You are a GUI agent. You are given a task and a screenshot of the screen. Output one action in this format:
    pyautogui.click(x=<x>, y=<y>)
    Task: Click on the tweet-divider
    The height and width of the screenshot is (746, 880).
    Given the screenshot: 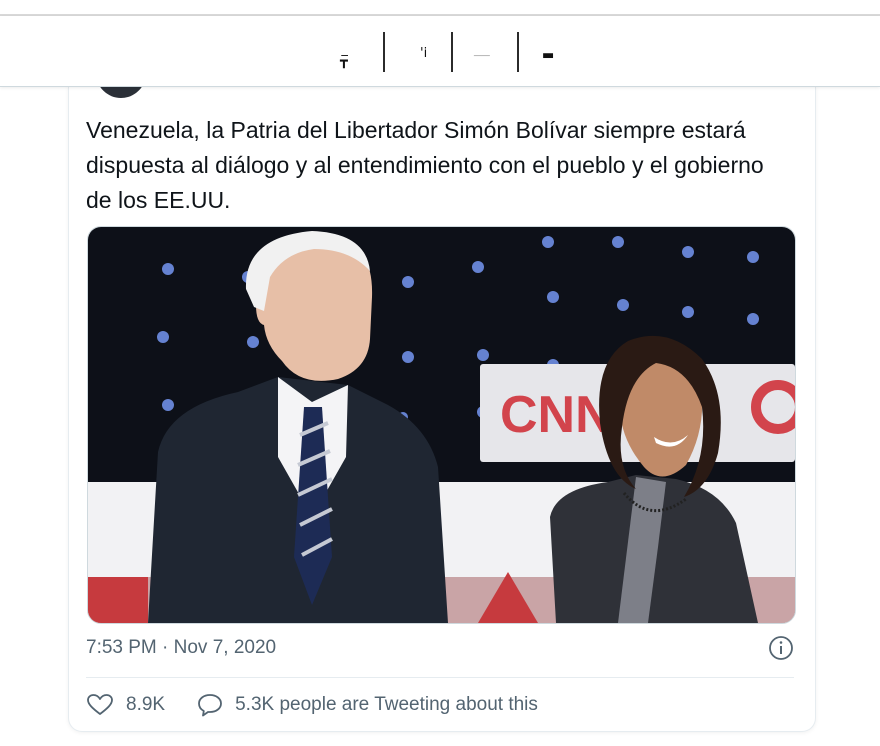 What is the action you would take?
    pyautogui.click(x=440, y=677)
    